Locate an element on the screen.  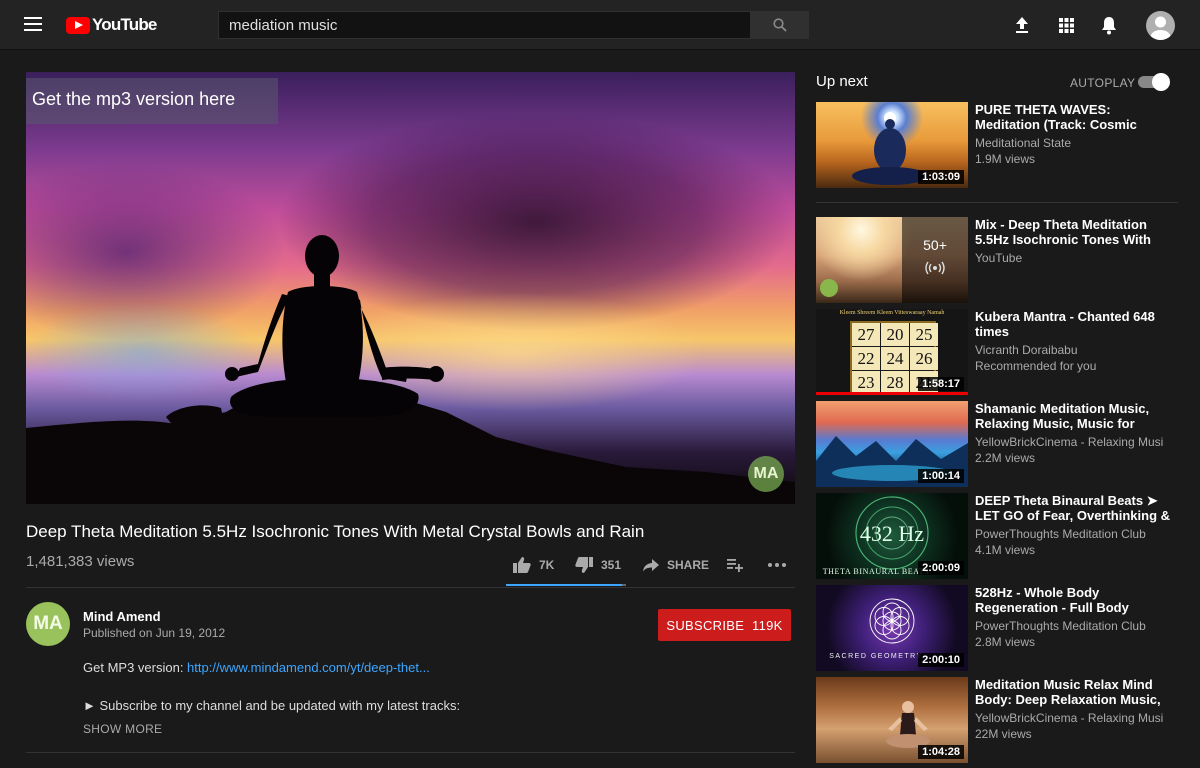
playlist-add-icon is located at coordinates (735, 565).